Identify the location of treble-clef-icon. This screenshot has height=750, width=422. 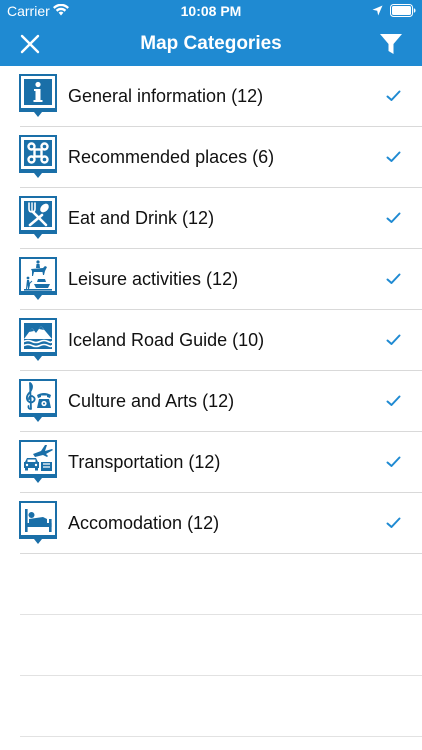
(38, 400).